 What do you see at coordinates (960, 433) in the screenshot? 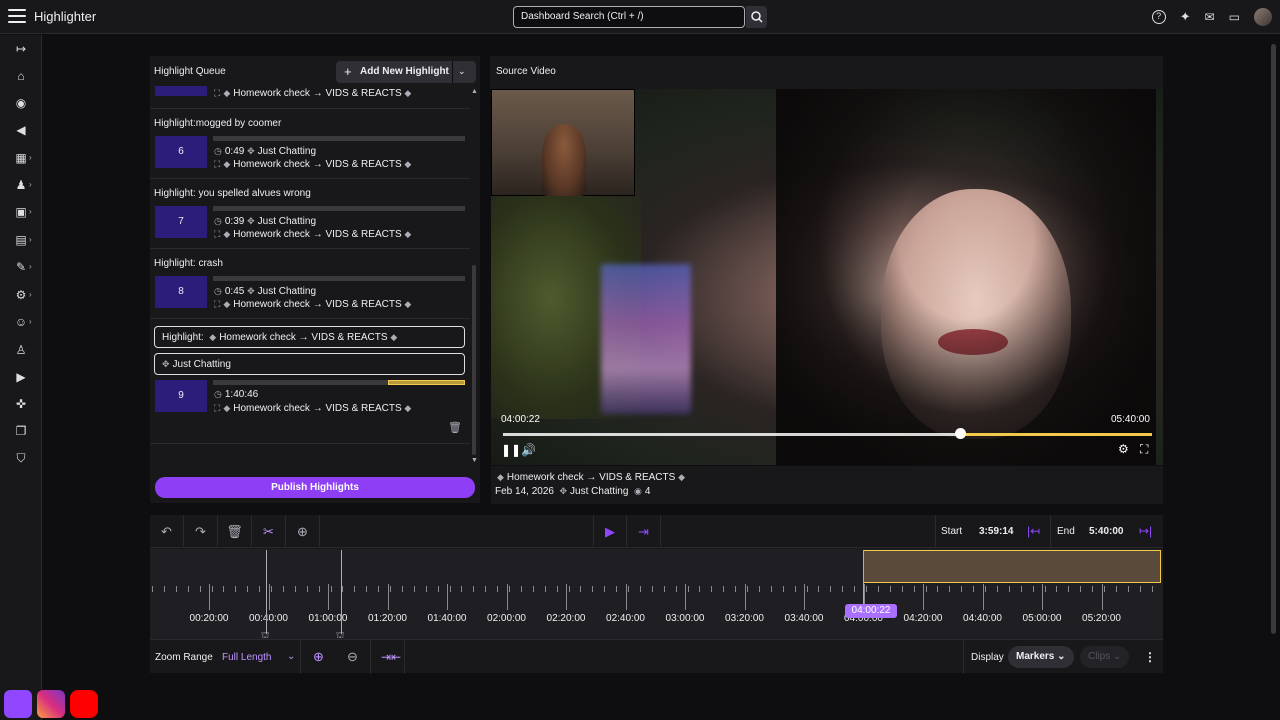
I see `seek-handle` at bounding box center [960, 433].